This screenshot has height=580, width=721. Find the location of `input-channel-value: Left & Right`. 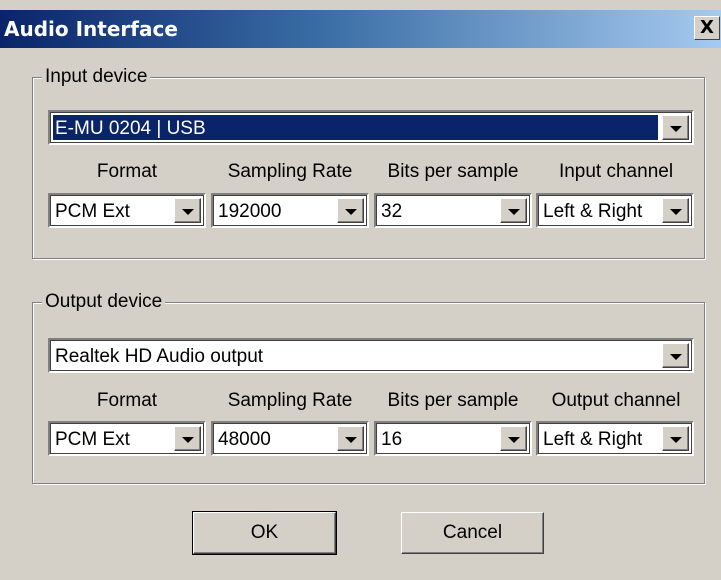

input-channel-value: Left & Right is located at coordinates (593, 211).